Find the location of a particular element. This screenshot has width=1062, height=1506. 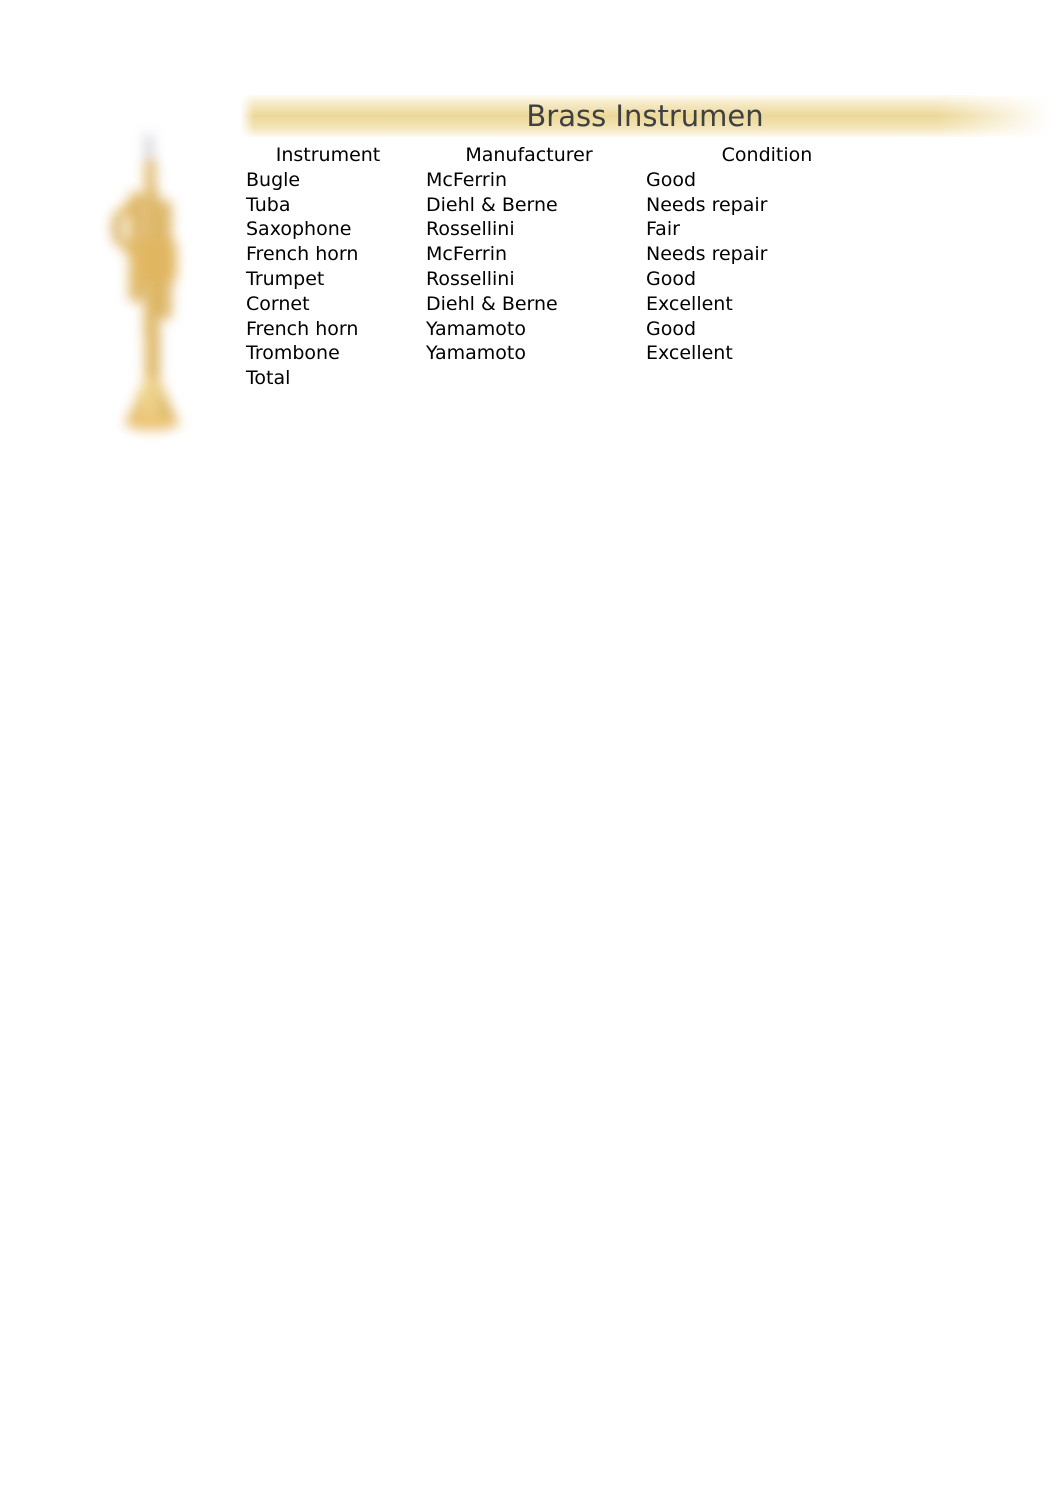

cell-instrument: Saxophone is located at coordinates (299, 229).